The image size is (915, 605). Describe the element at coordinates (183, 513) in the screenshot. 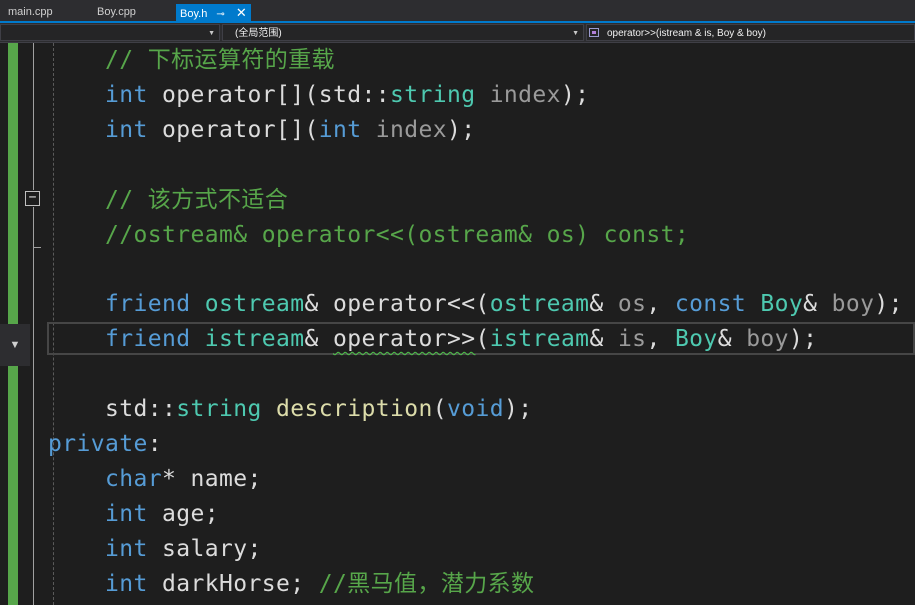

I see `code-token: age;` at that location.